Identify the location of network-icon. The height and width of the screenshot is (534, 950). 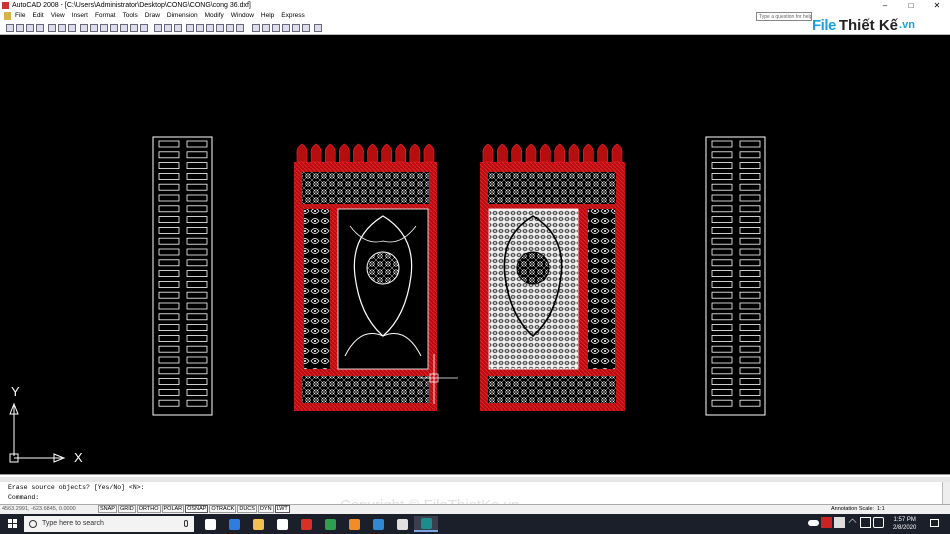
(865, 522).